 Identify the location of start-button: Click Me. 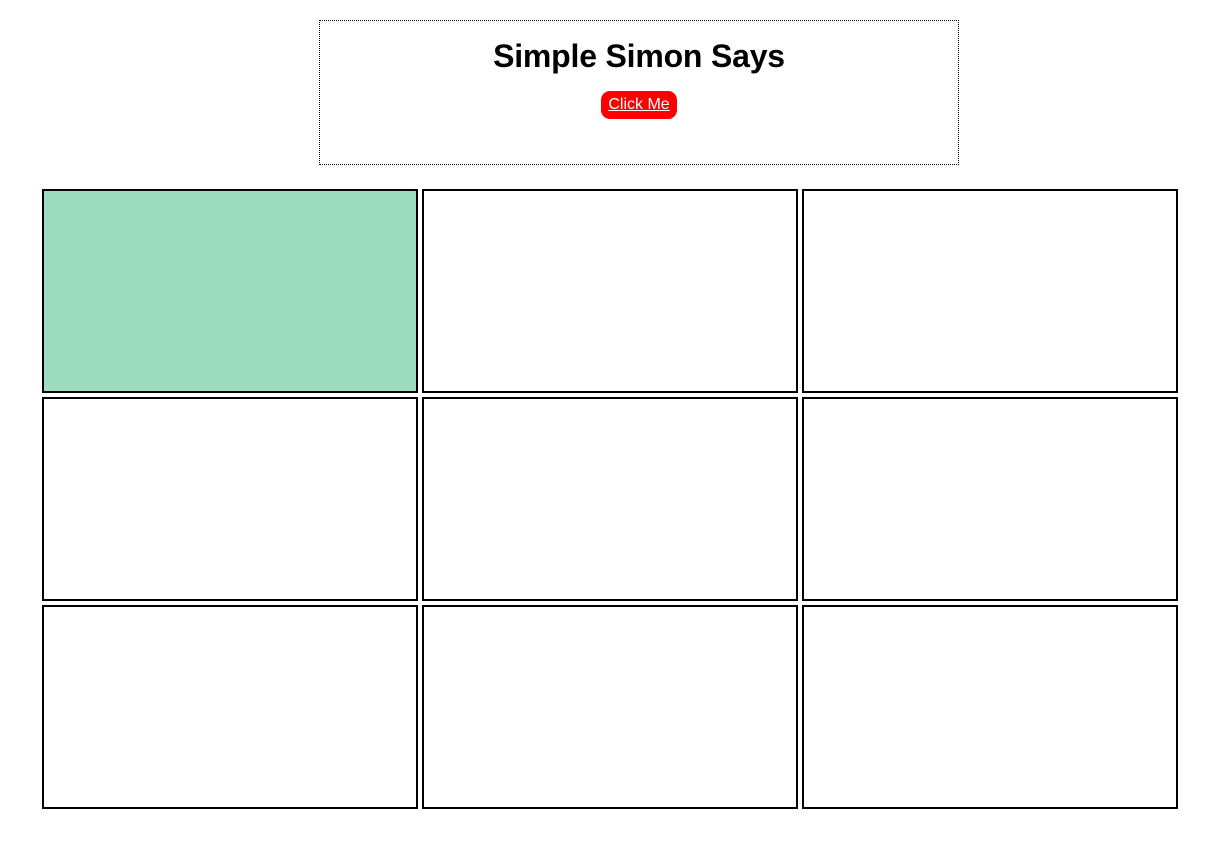
(639, 105).